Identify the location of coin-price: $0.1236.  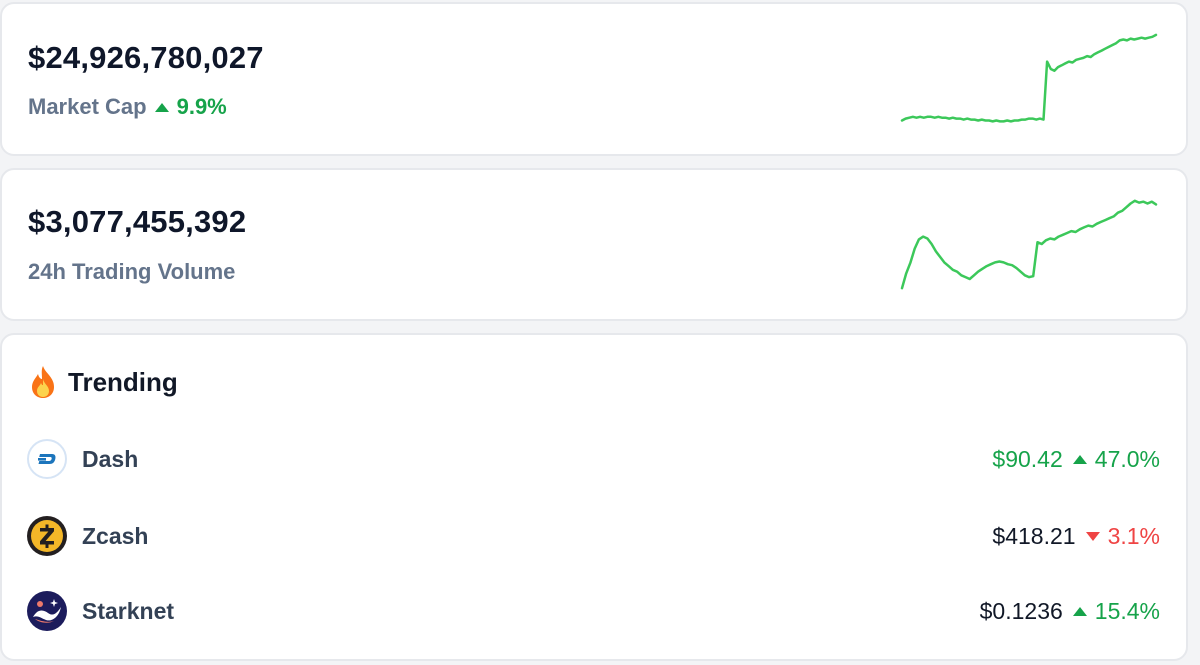
(1021, 610).